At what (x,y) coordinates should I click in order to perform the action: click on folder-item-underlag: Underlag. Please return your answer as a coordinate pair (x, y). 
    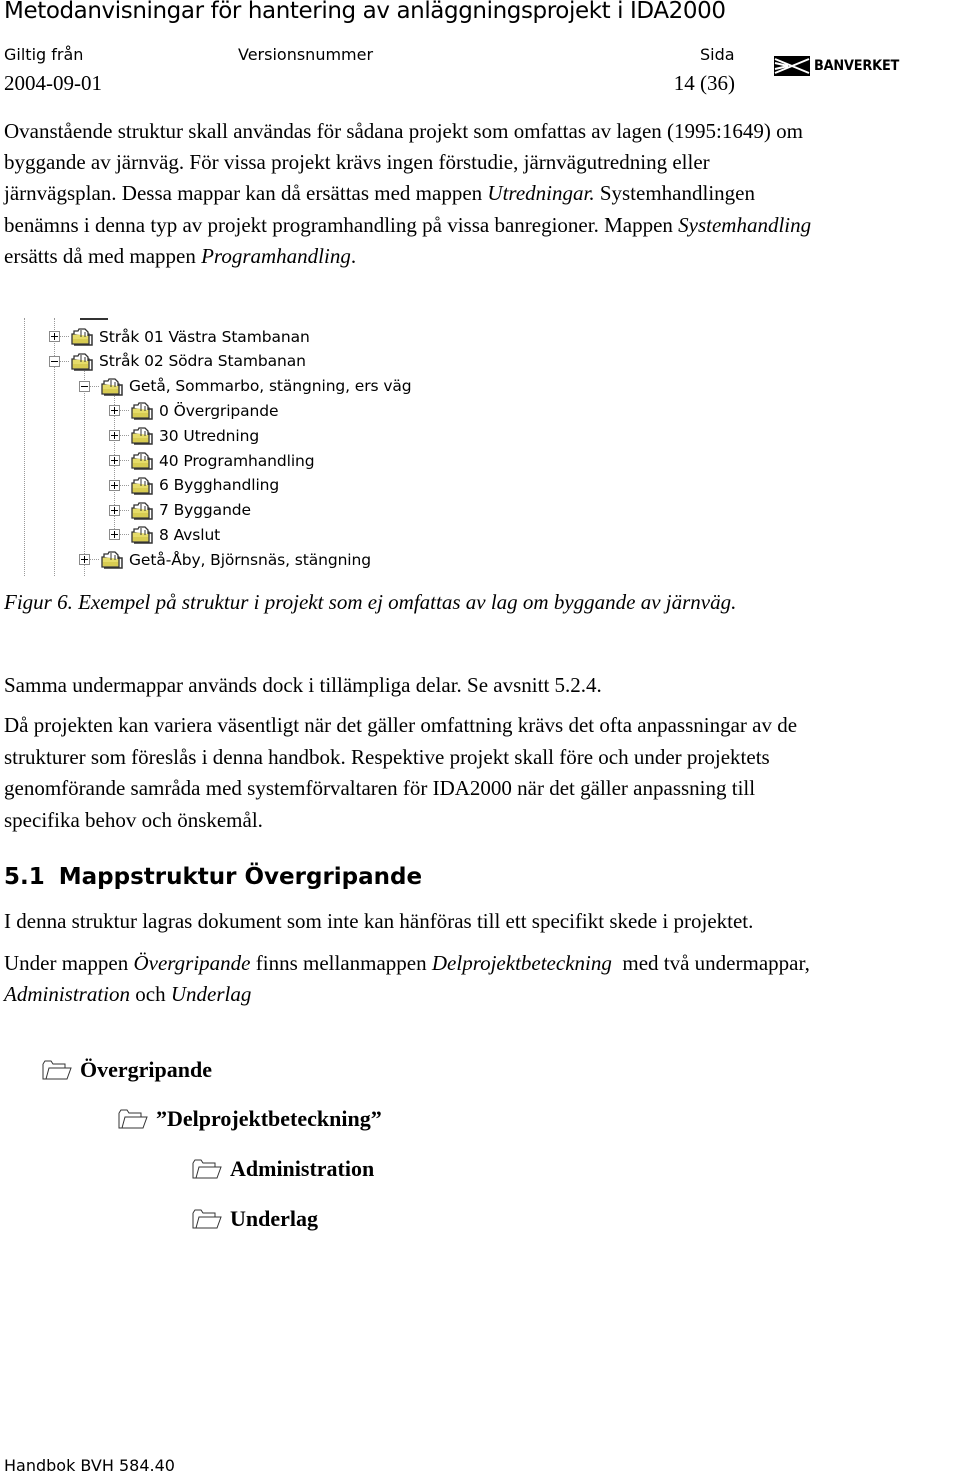
    Looking at the image, I should click on (255, 1219).